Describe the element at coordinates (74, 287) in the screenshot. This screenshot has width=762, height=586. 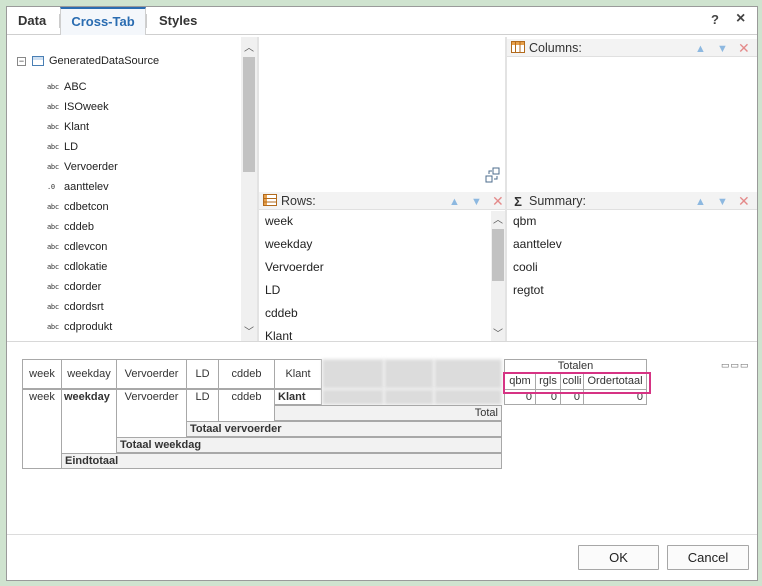
I see `tree-field-item: abc cdorder` at that location.